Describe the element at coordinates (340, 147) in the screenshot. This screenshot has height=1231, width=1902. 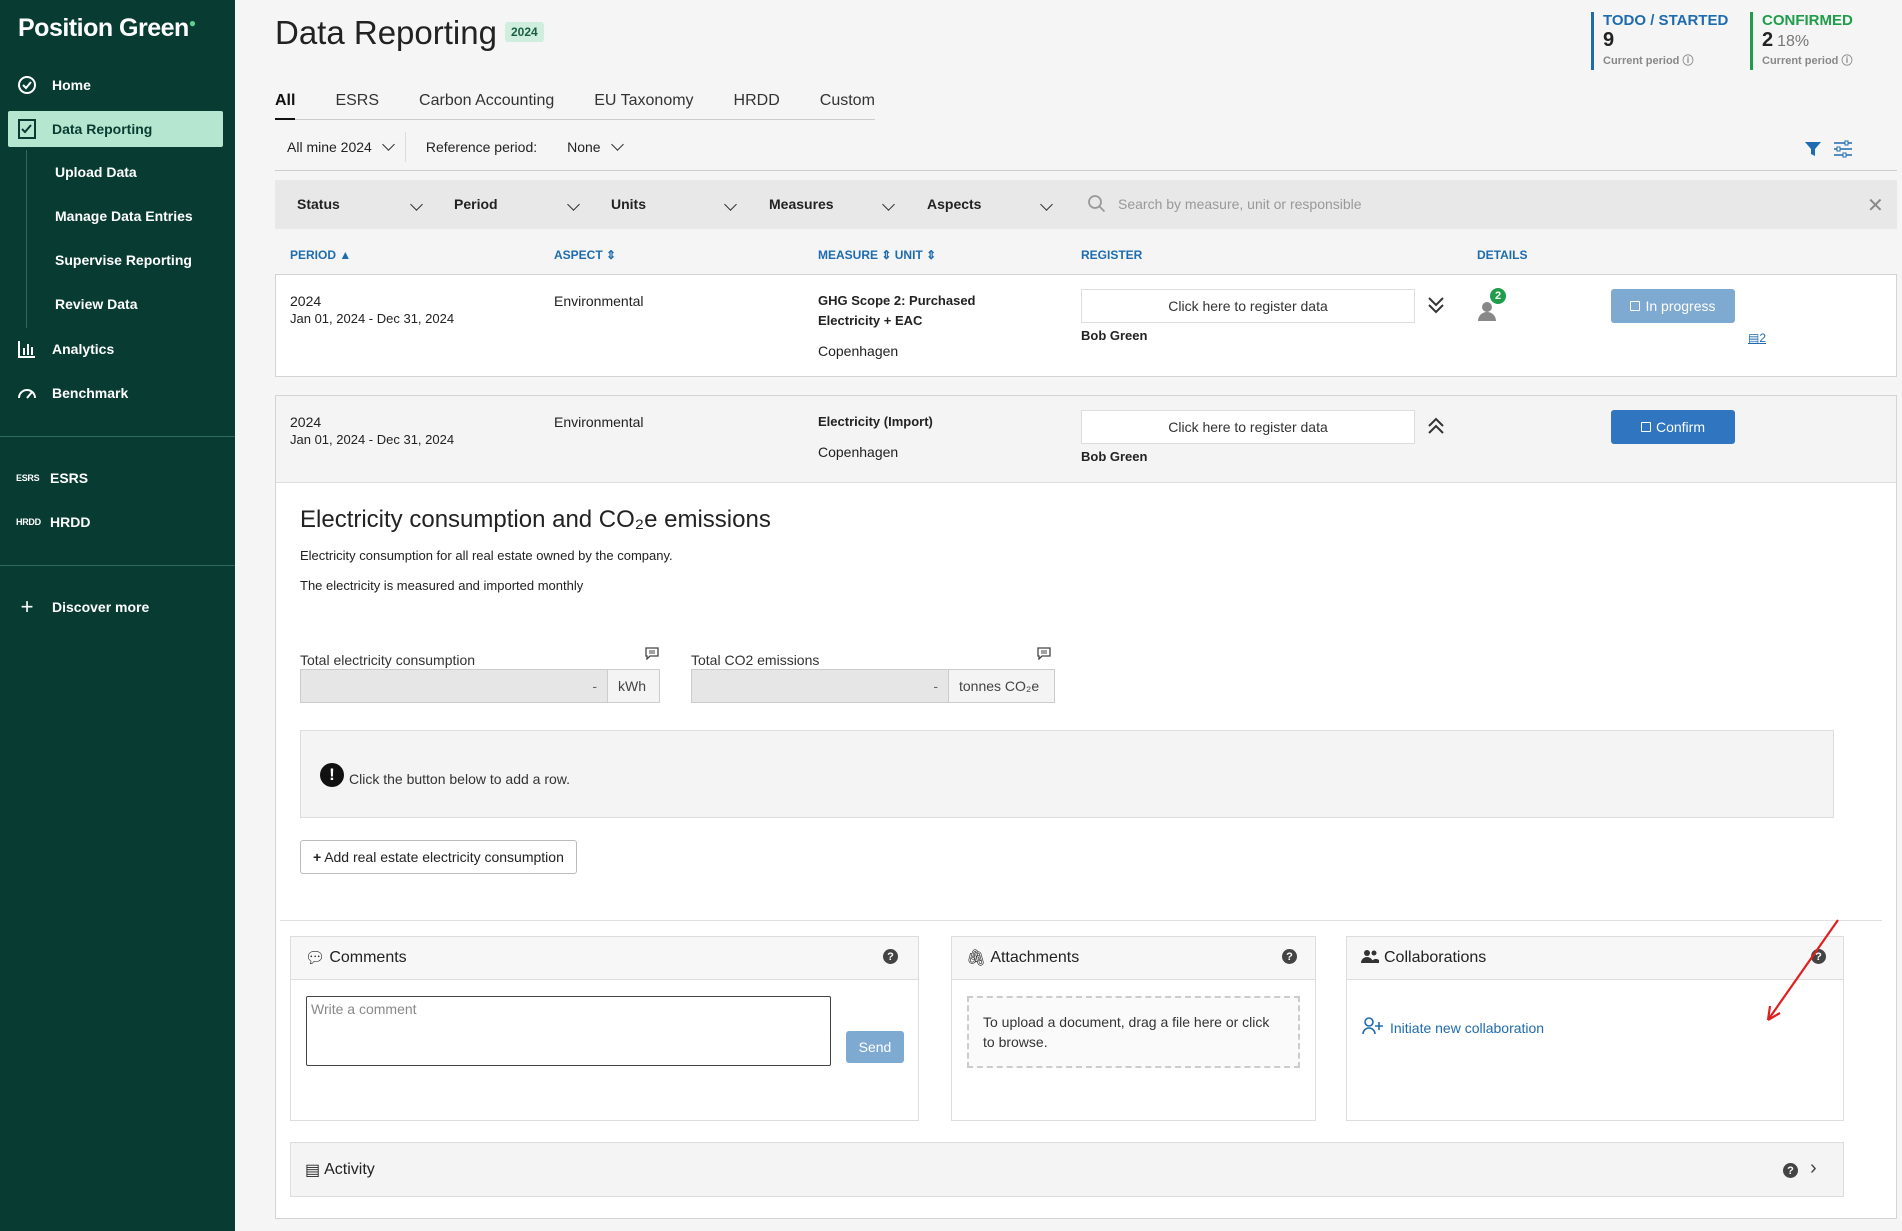
I see `scope-dropdown: All mine 2024` at that location.